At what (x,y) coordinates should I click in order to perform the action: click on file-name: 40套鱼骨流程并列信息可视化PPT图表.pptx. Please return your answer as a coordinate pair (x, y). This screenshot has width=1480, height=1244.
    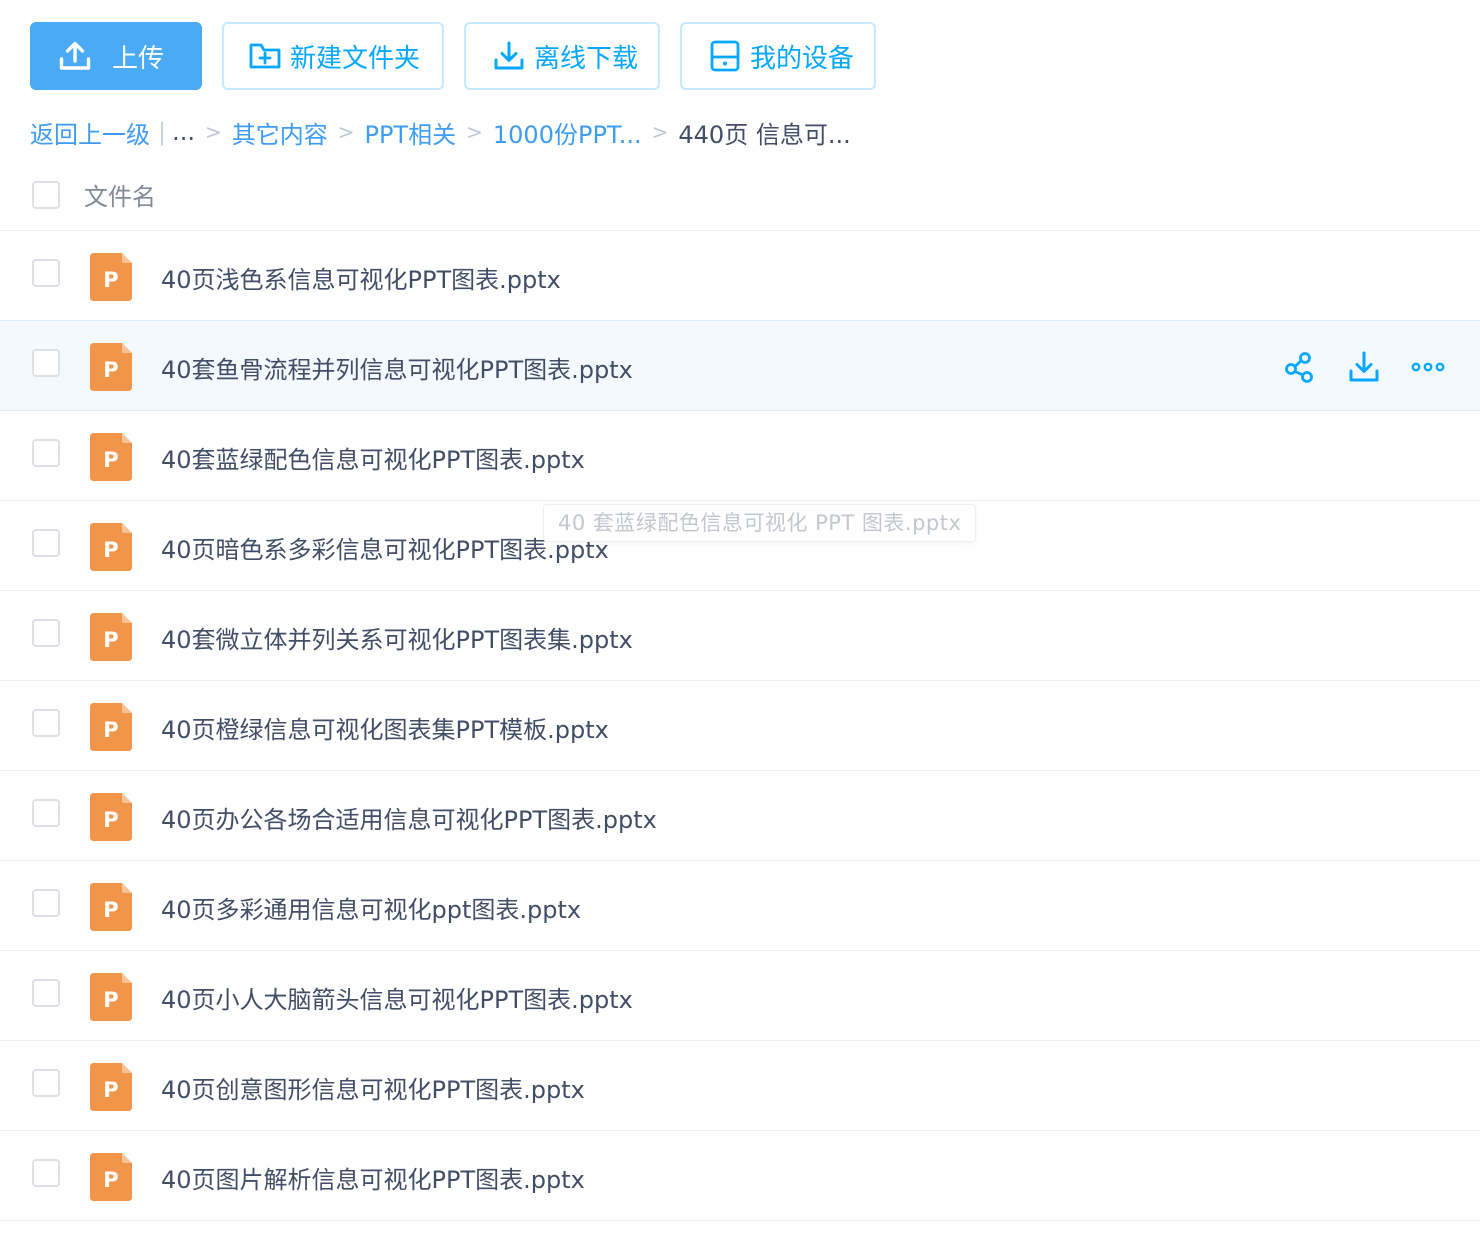
    Looking at the image, I should click on (397, 367).